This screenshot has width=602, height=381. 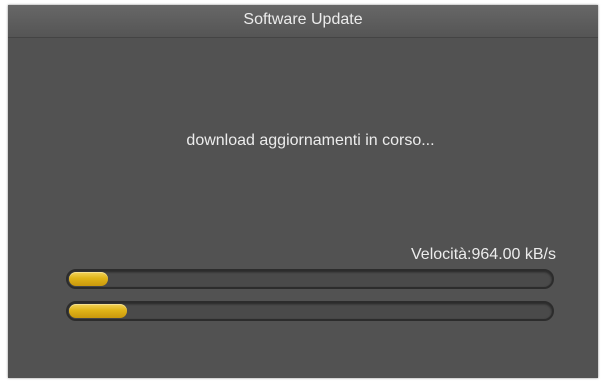 I want to click on speed-label: Velocità:, so click(x=441, y=254).